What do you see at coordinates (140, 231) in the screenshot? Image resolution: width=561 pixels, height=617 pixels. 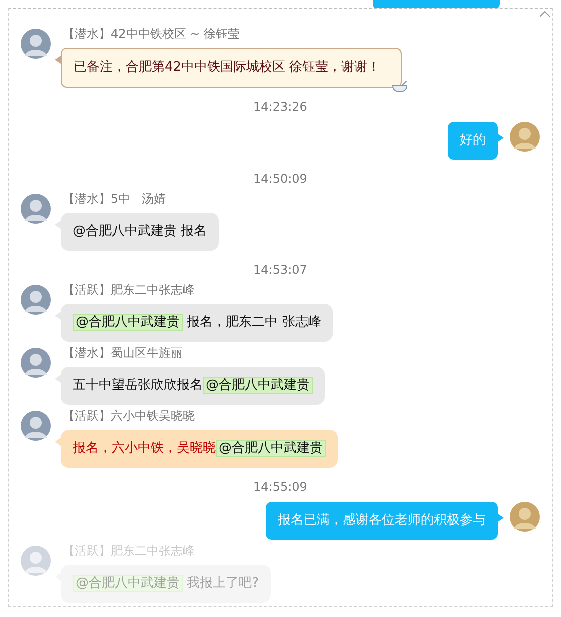 I see `message-text: @合肥八中武建贵 报名` at bounding box center [140, 231].